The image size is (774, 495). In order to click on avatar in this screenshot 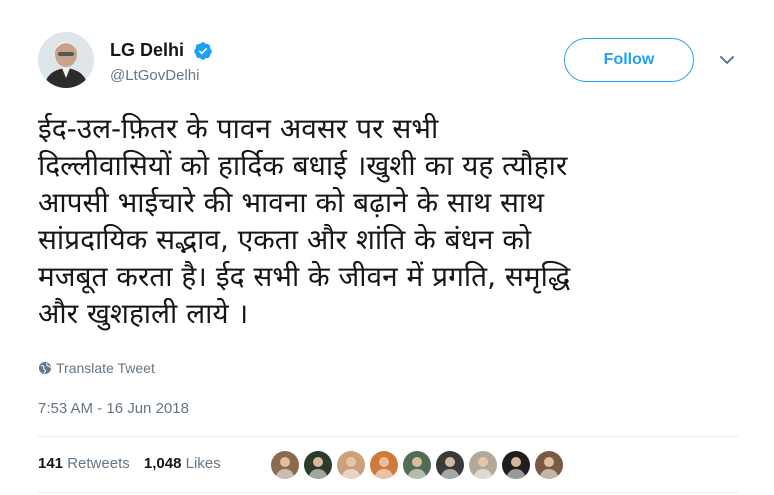, I will do `click(66, 60)`.